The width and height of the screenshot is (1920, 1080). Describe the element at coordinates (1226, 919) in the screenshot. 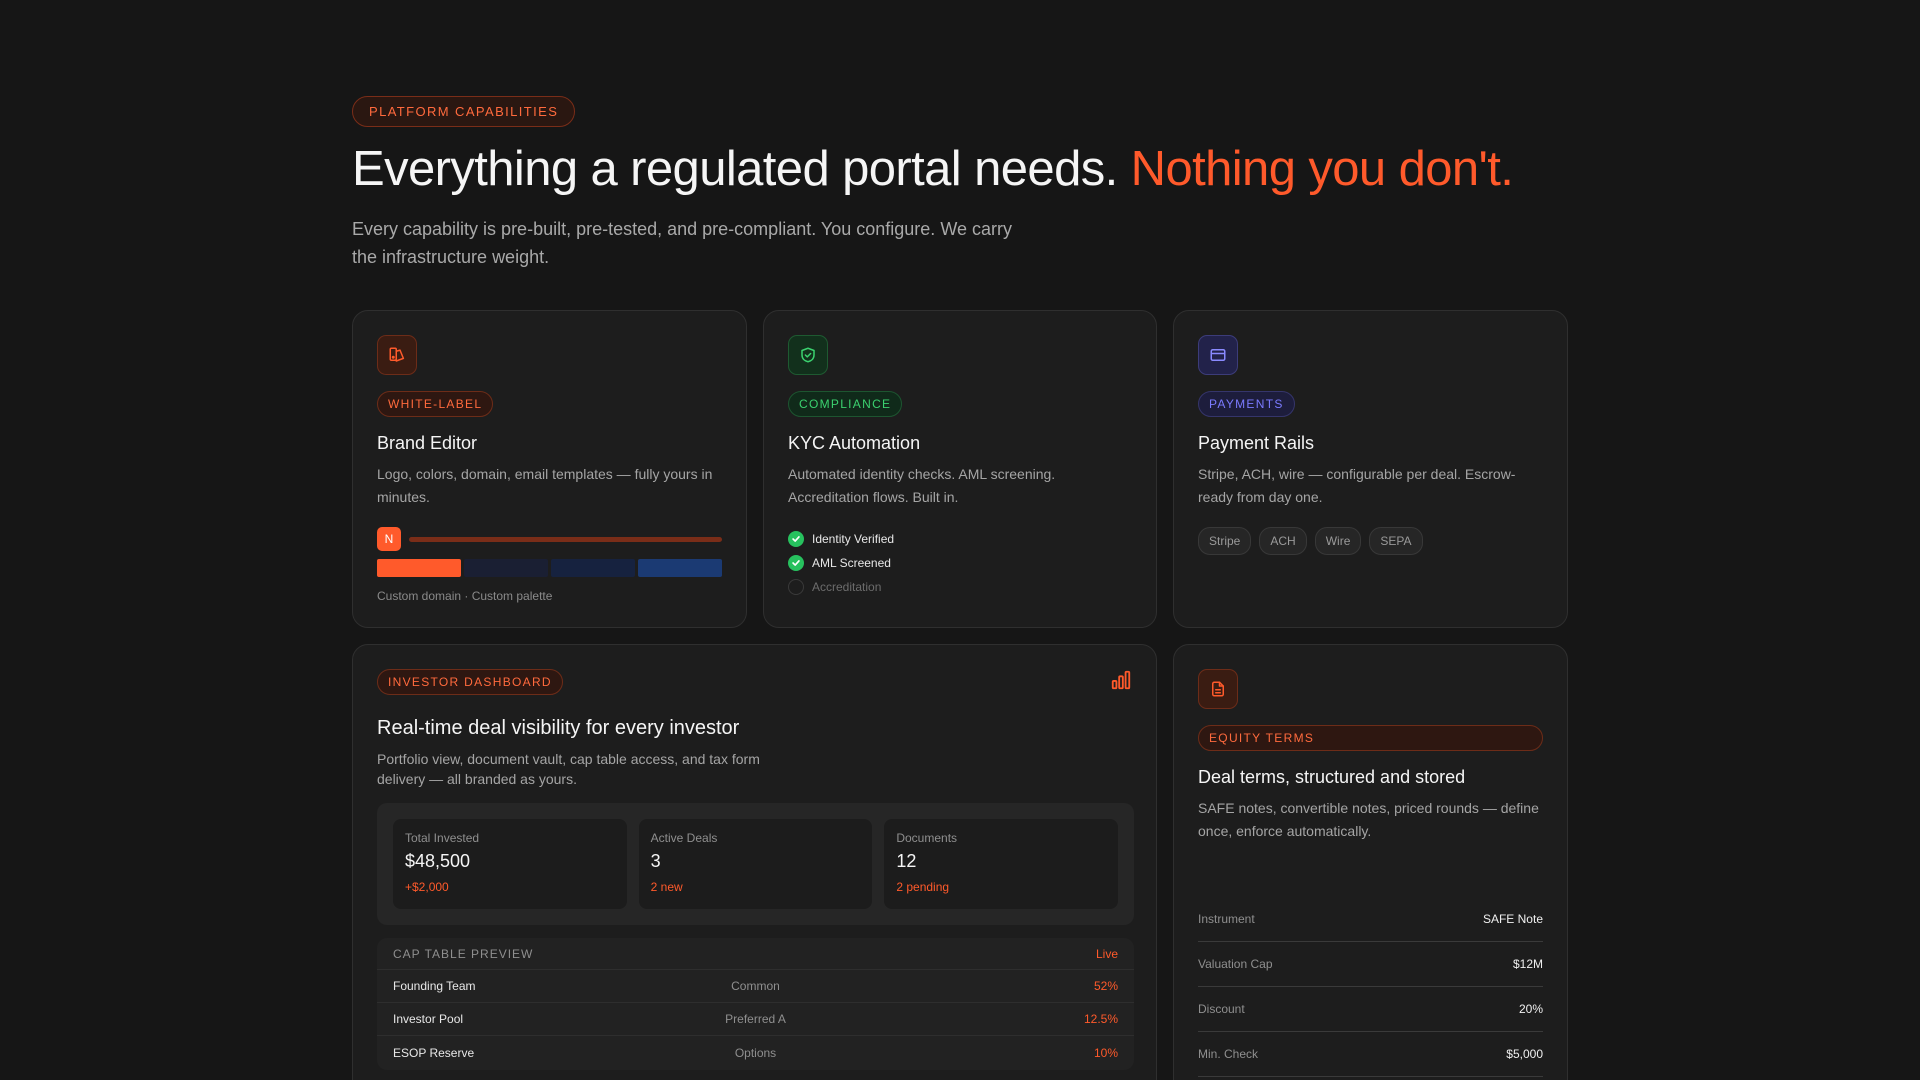

I see `term-key: Instrument` at that location.